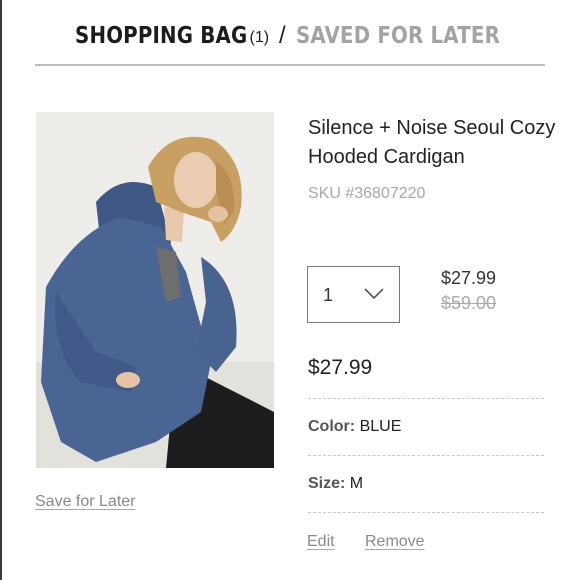 The height and width of the screenshot is (580, 580). Describe the element at coordinates (259, 37) in the screenshot. I see `bag-count: (1)` at that location.